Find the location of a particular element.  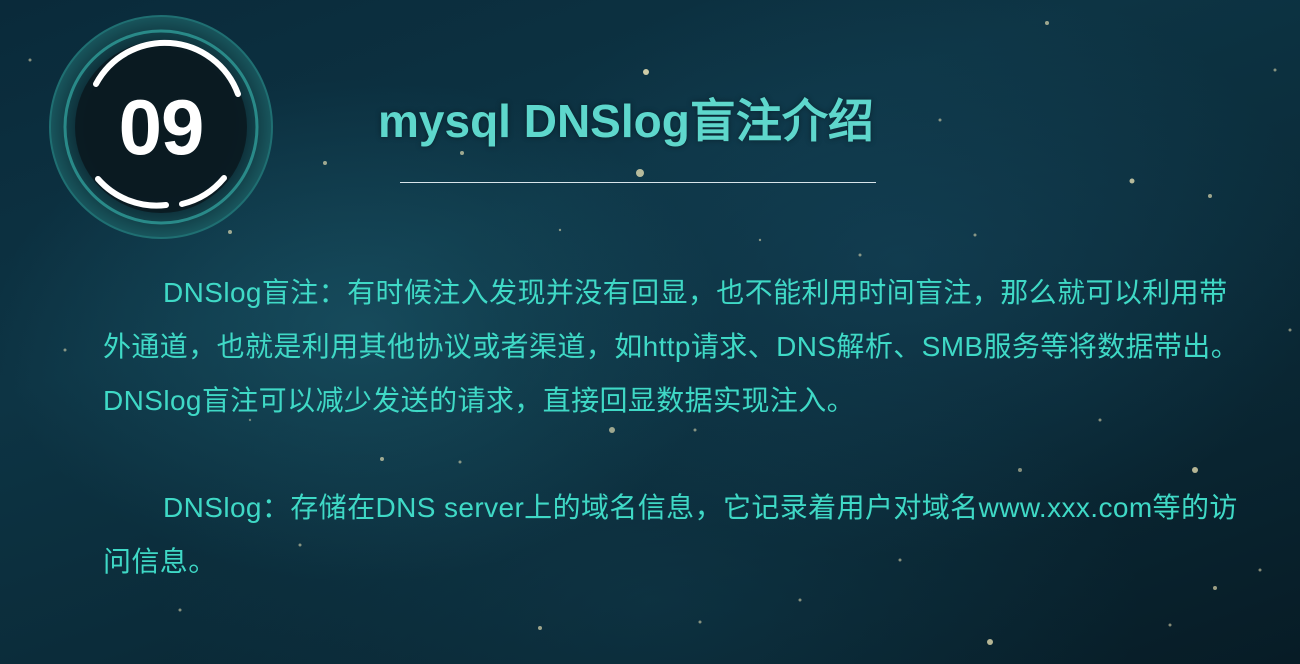

slide-title: mysql DNSlog盲注介绍 is located at coordinates (626, 121).